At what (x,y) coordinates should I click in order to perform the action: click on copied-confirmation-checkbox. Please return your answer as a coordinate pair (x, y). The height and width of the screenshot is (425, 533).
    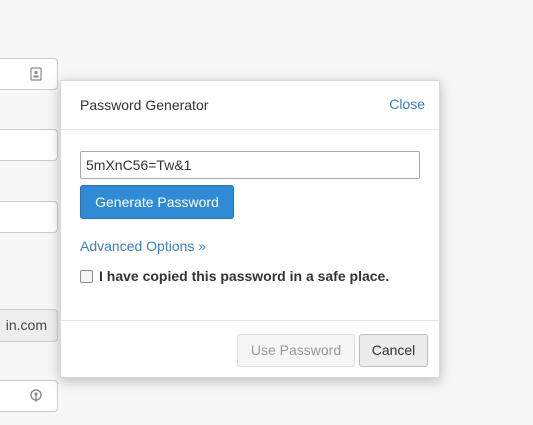
    Looking at the image, I should click on (86, 276).